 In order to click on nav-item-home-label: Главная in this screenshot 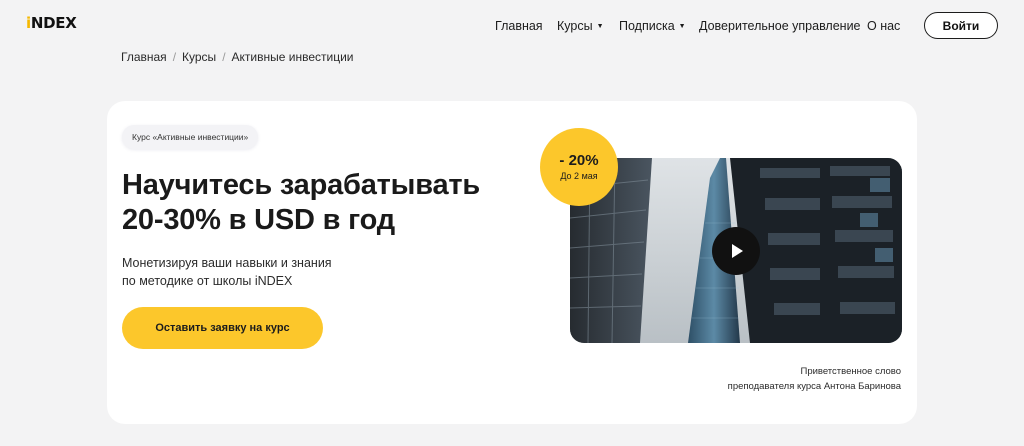, I will do `click(519, 26)`.